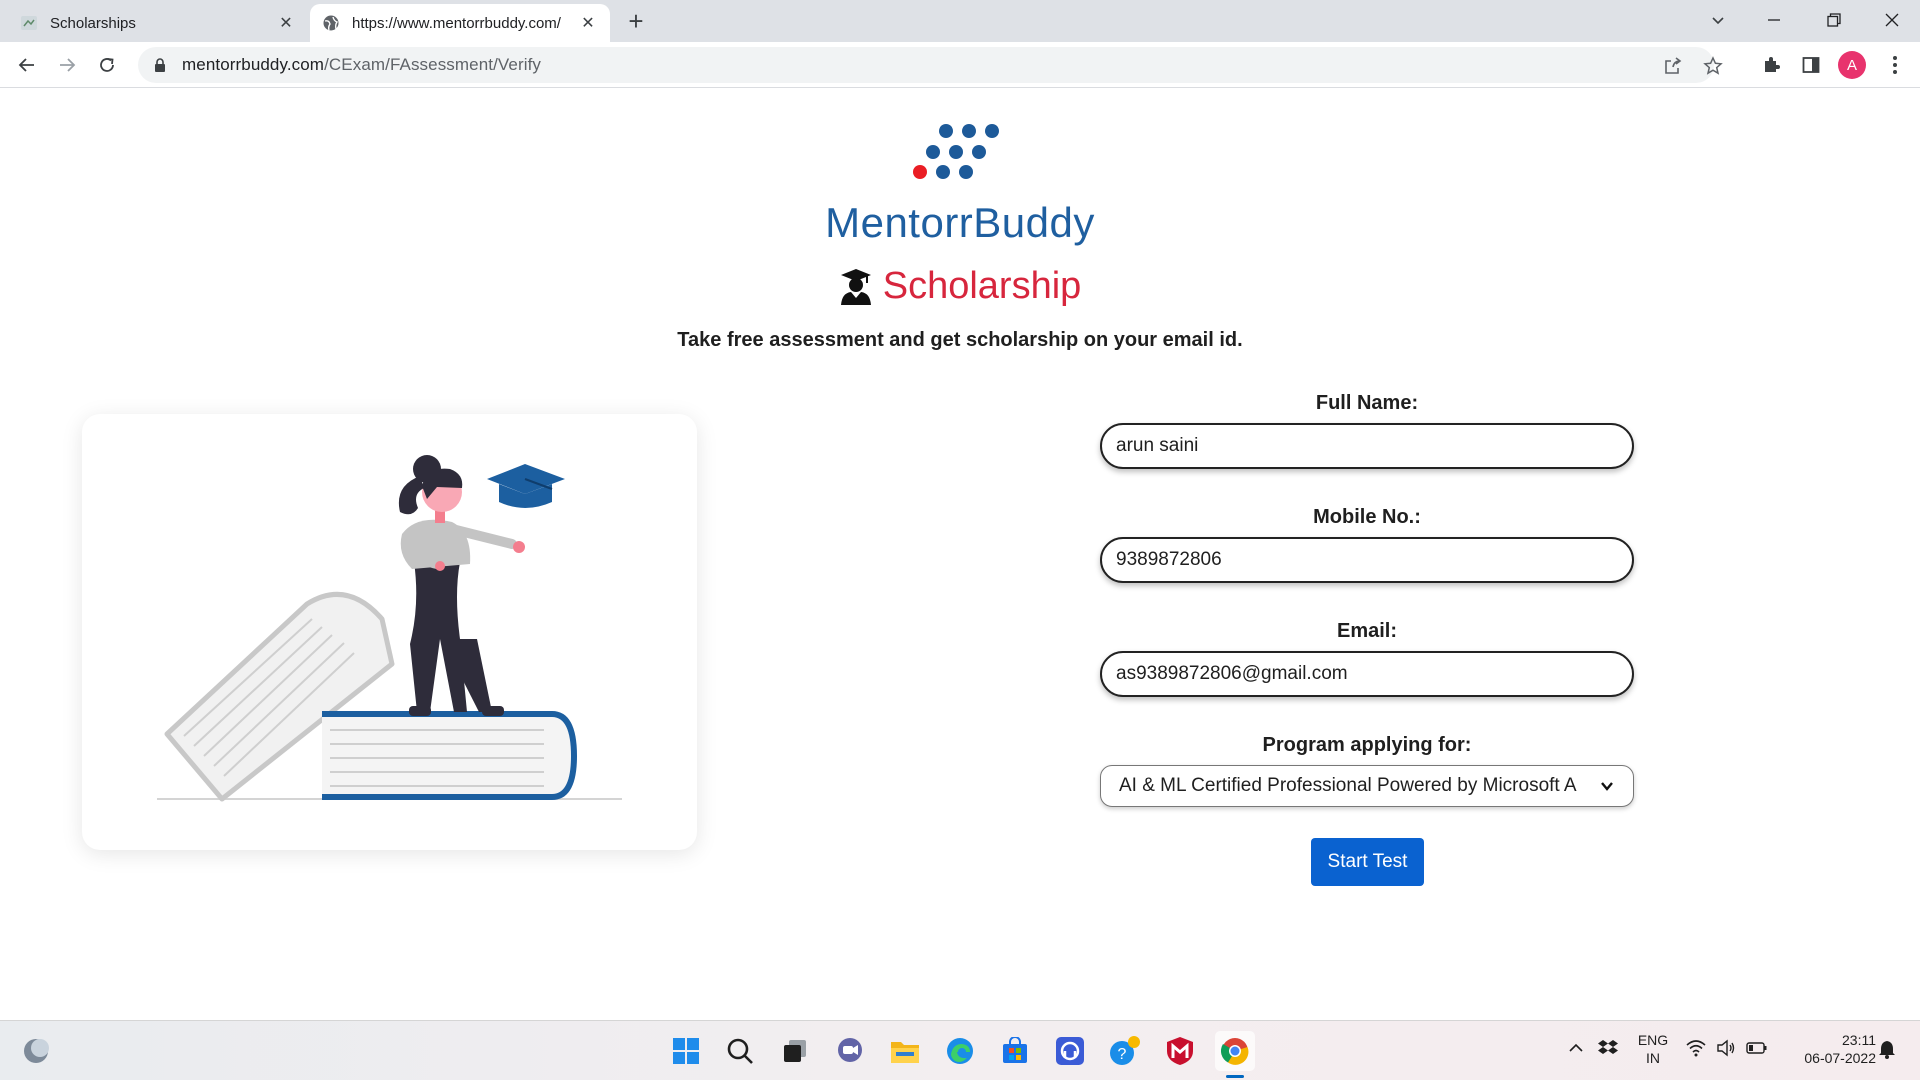 The height and width of the screenshot is (1080, 1920). I want to click on tab-title: https://www.mentorrbuddy.com/, so click(456, 23).